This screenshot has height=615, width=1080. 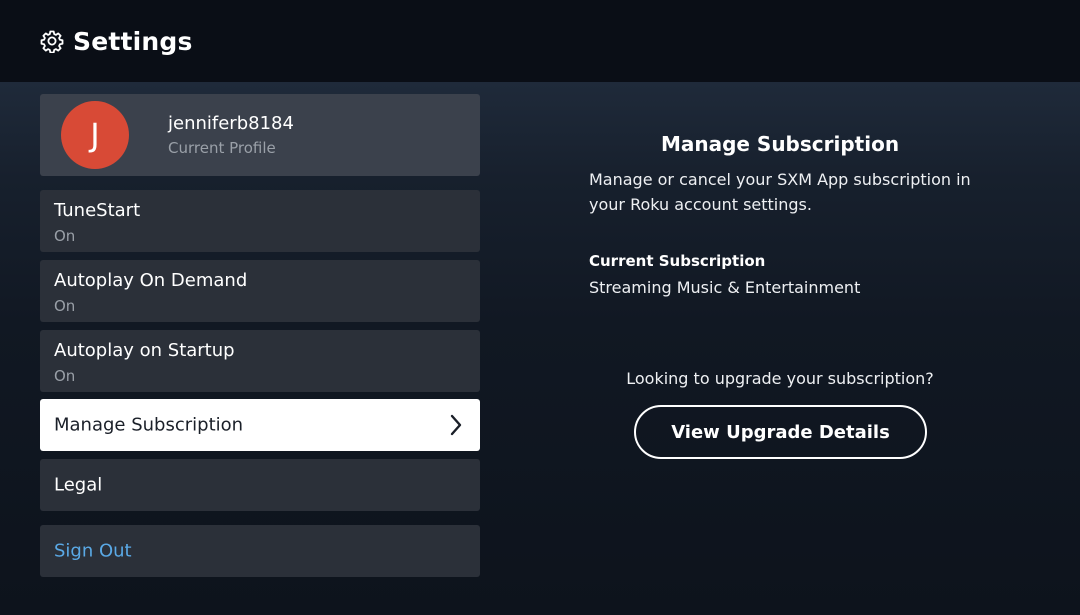 What do you see at coordinates (540, 41) in the screenshot?
I see `header: Settings` at bounding box center [540, 41].